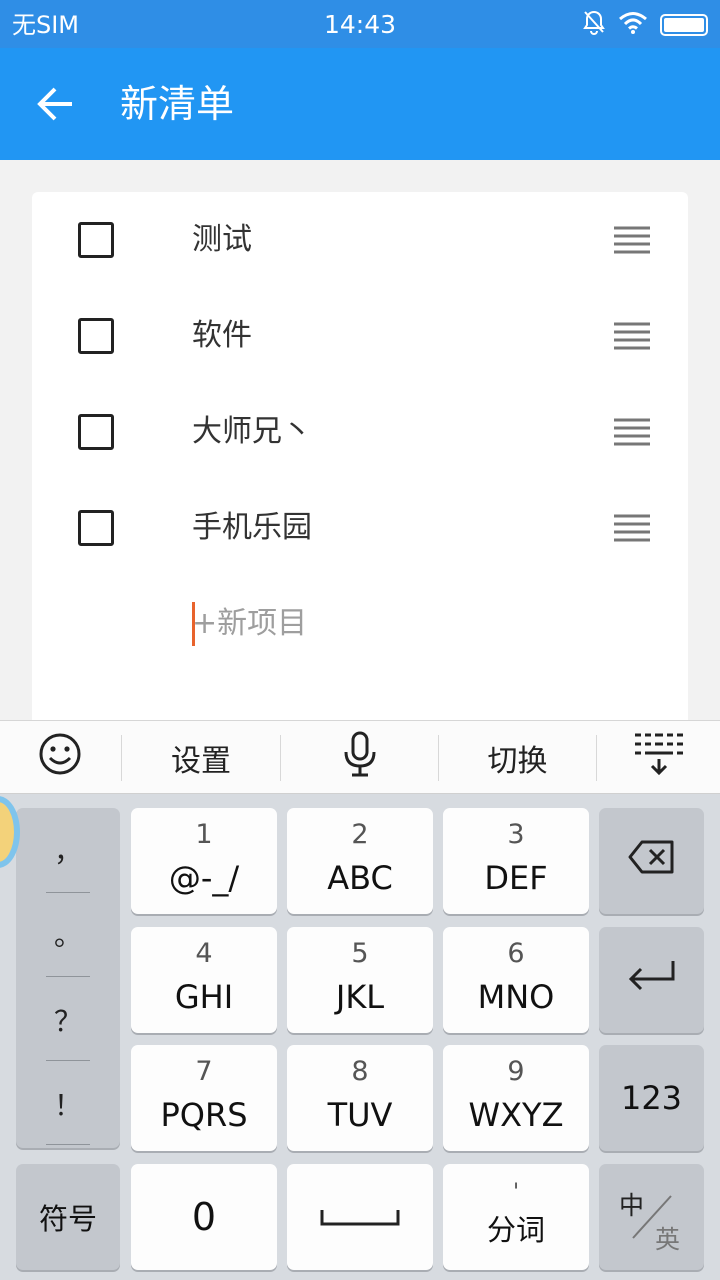 The width and height of the screenshot is (720, 1280). I want to click on key-number: 3, so click(516, 834).